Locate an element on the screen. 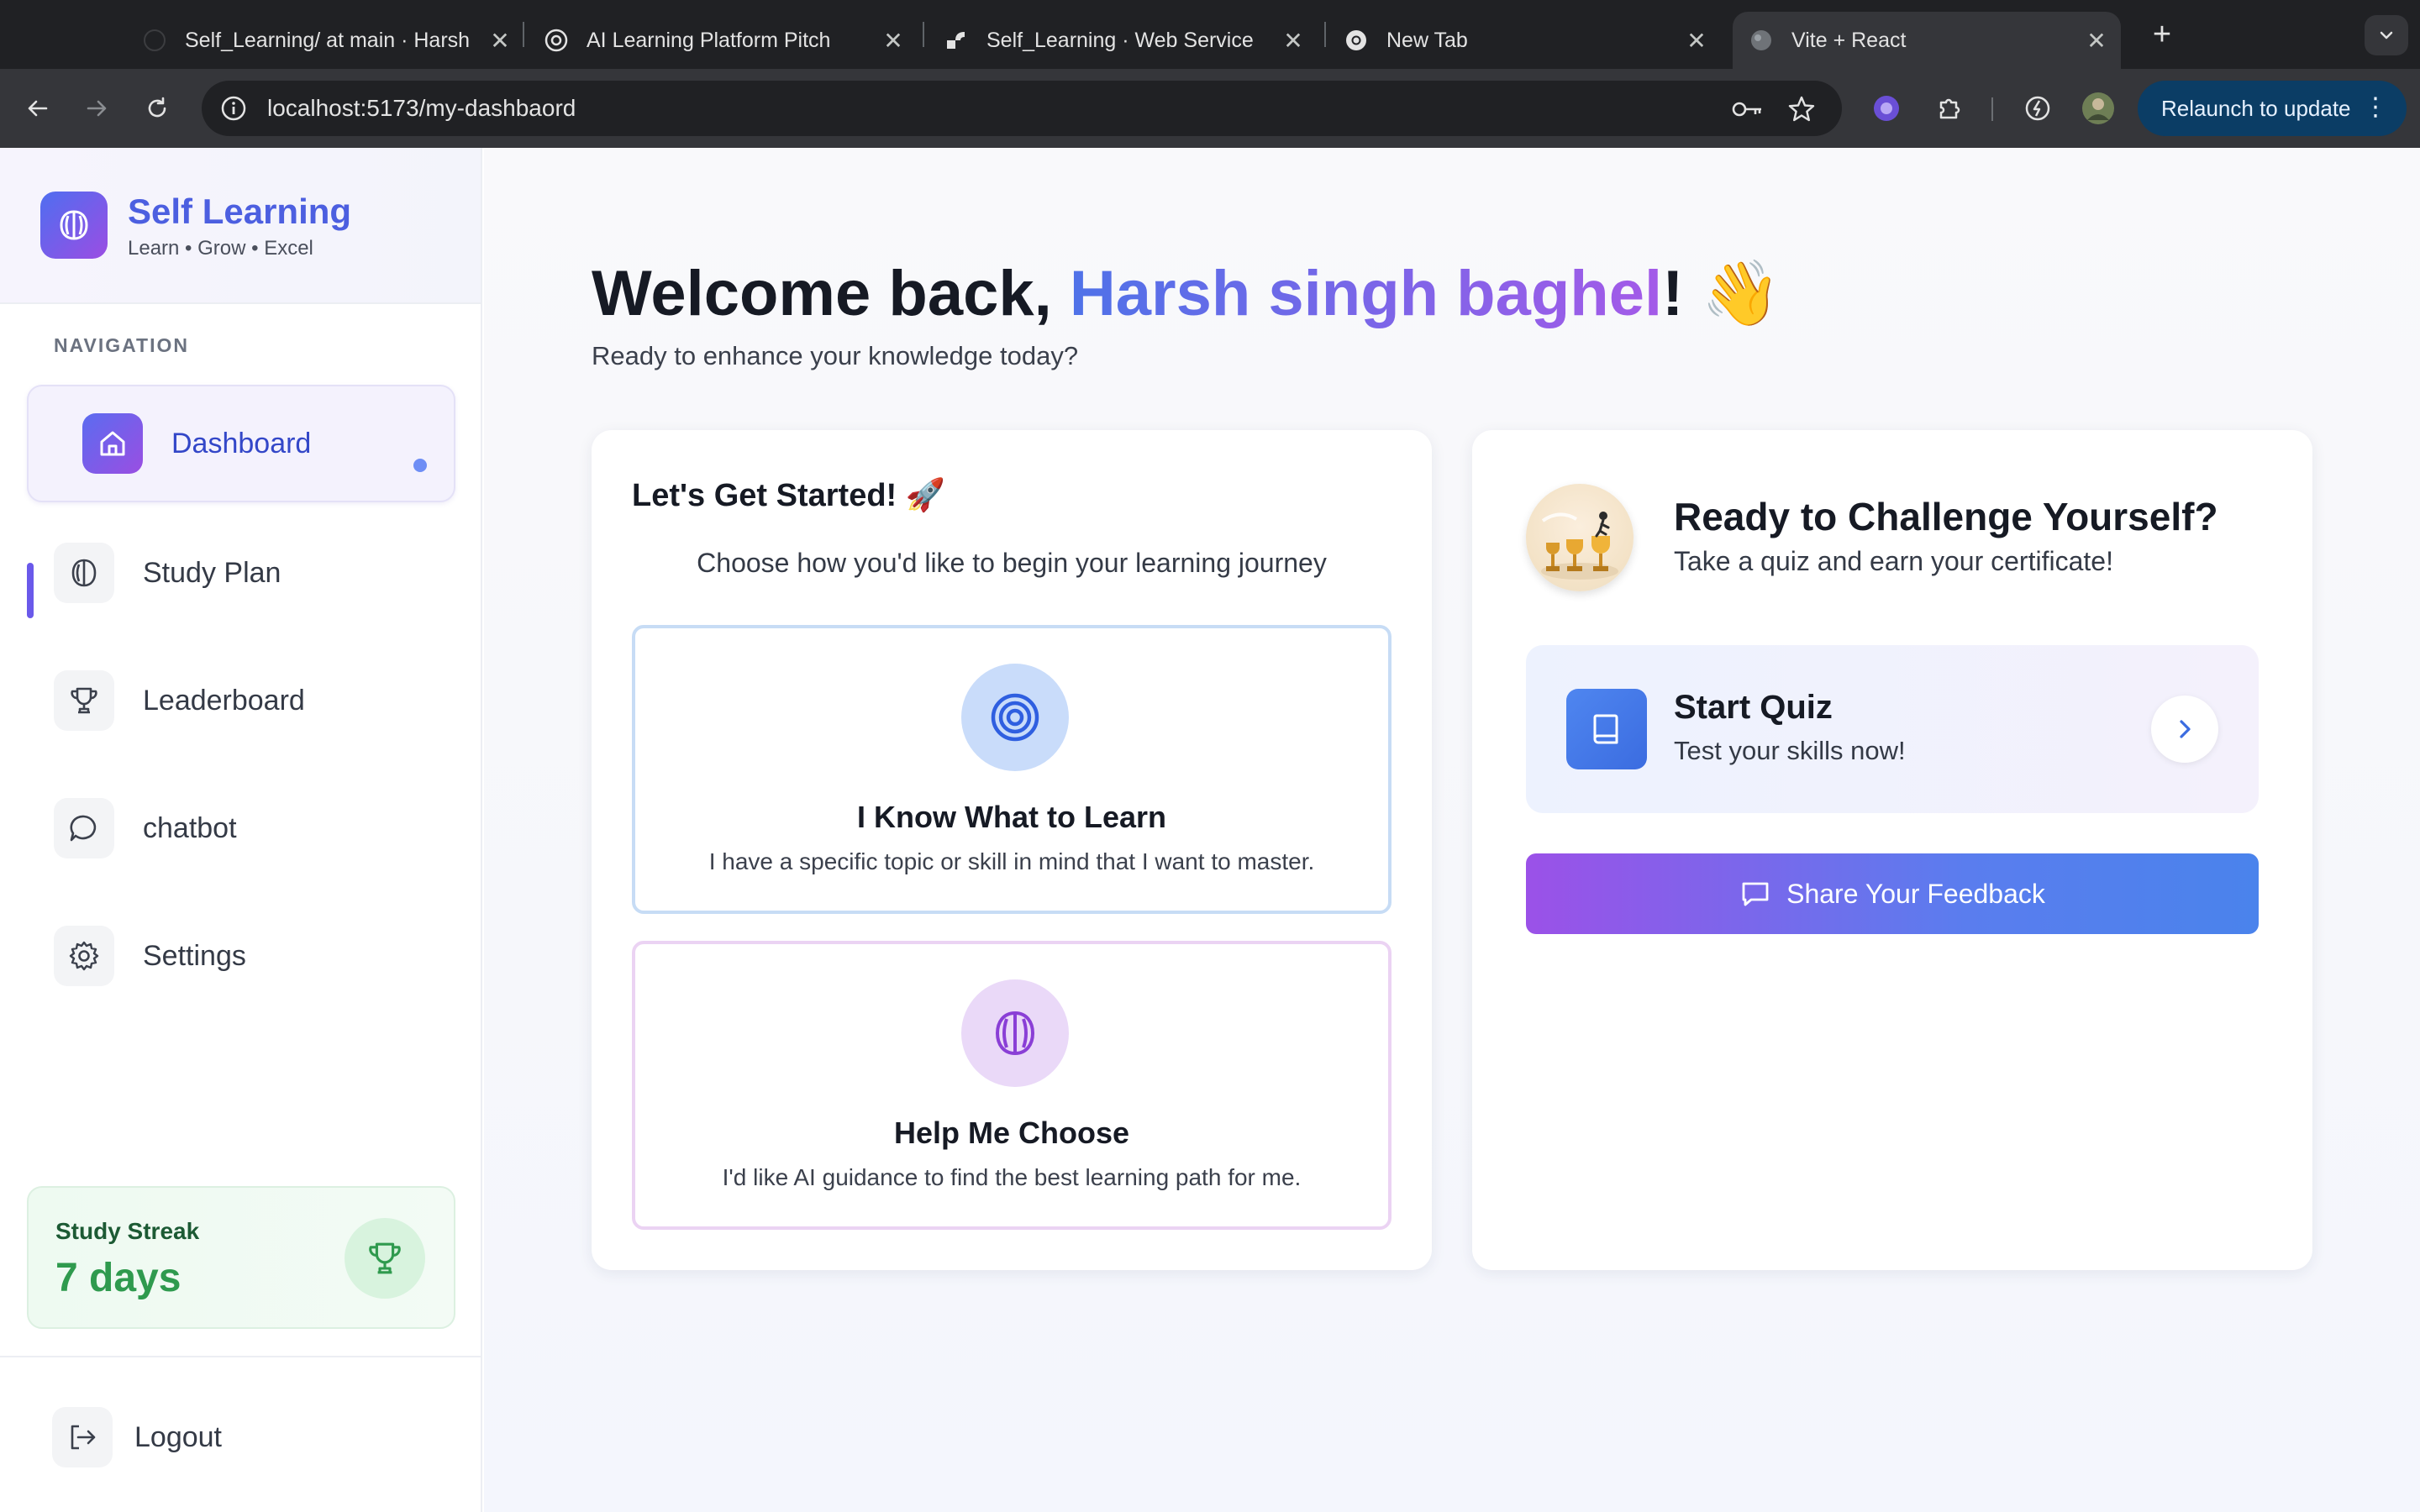 The width and height of the screenshot is (2420, 1512). github-icon is located at coordinates (154, 40).